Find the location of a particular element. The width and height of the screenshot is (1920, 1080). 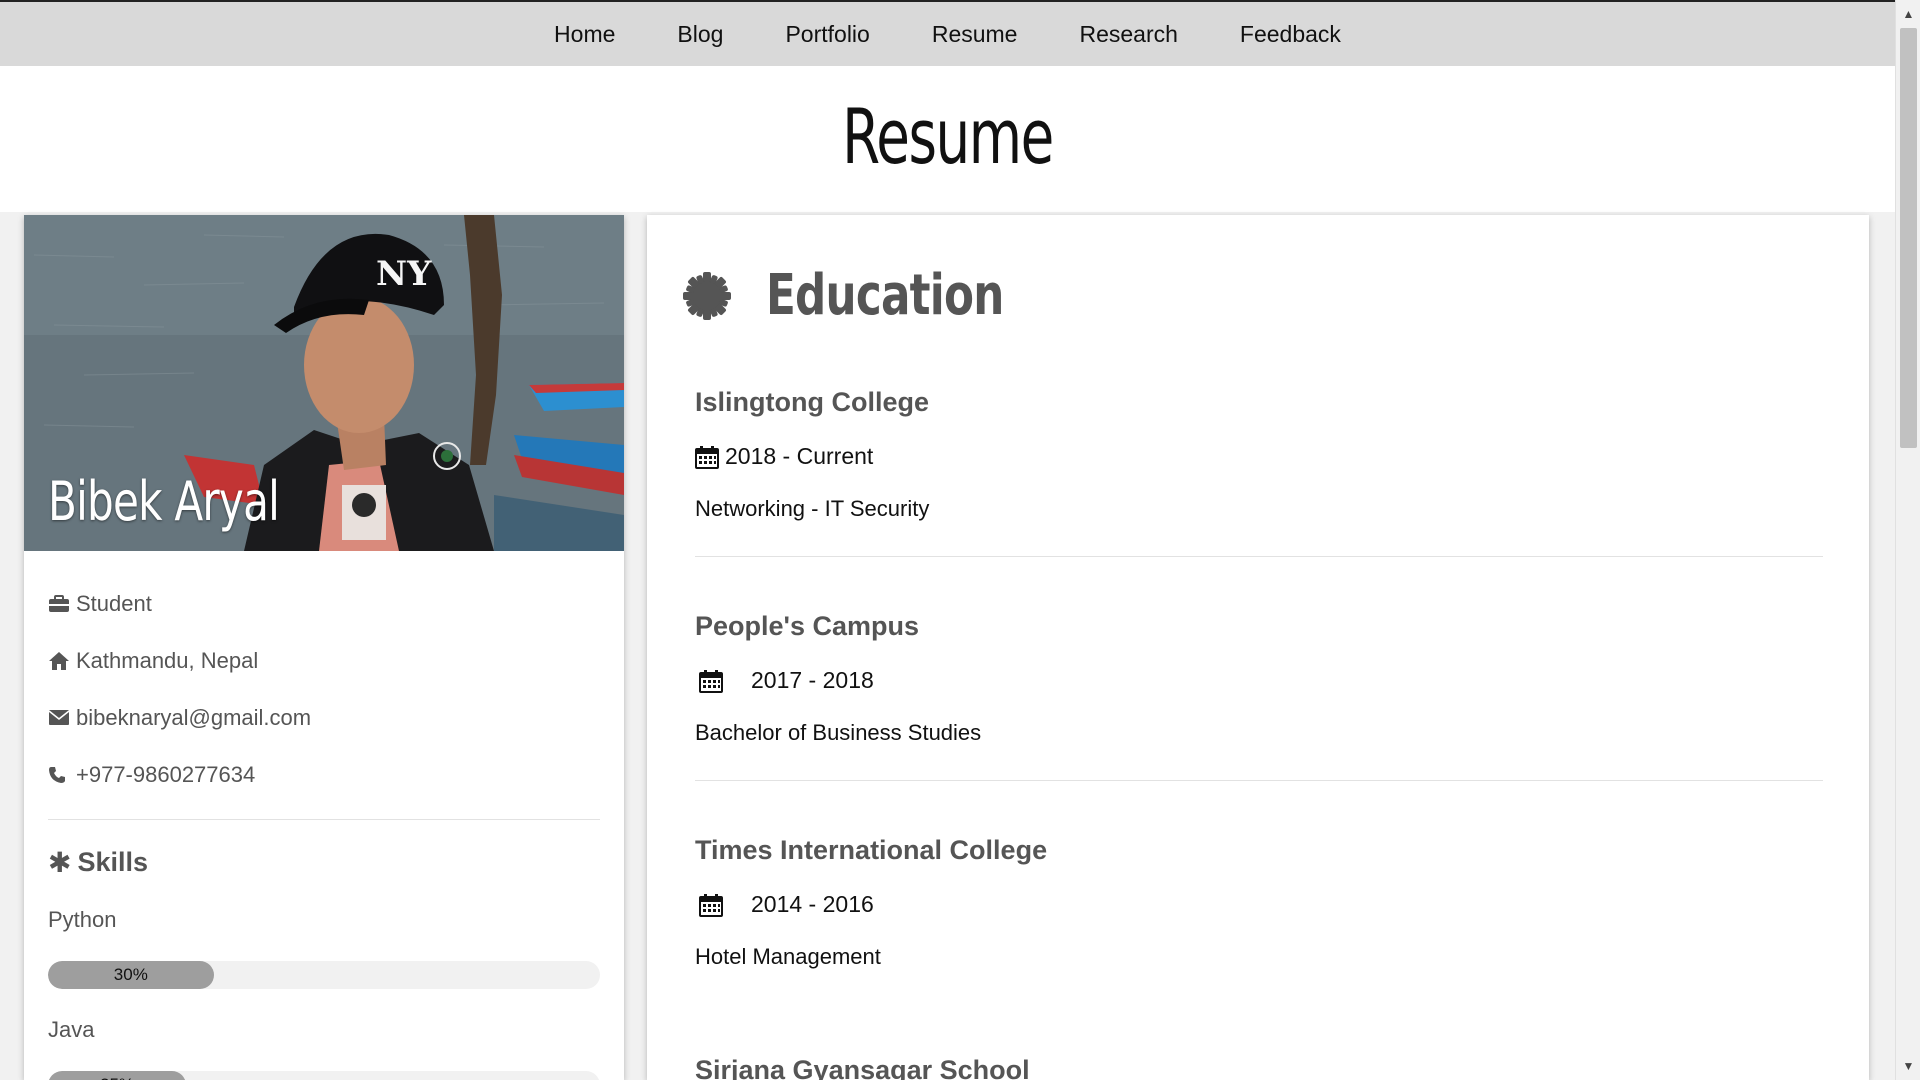

skill-item: Java 25% is located at coordinates (324, 1048).